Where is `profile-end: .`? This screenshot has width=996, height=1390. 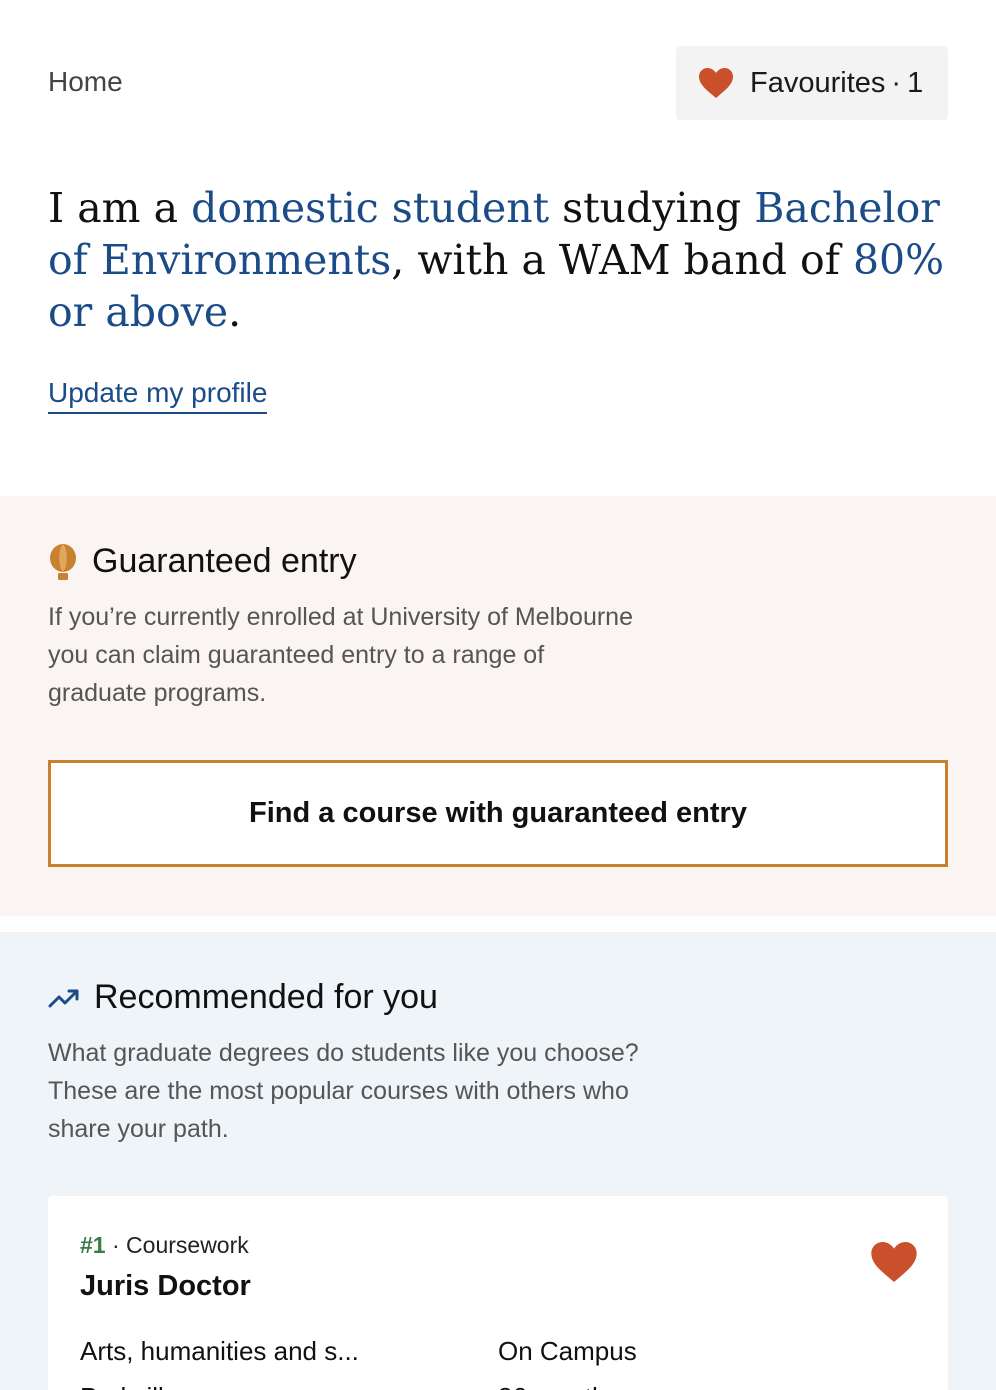 profile-end: . is located at coordinates (235, 312).